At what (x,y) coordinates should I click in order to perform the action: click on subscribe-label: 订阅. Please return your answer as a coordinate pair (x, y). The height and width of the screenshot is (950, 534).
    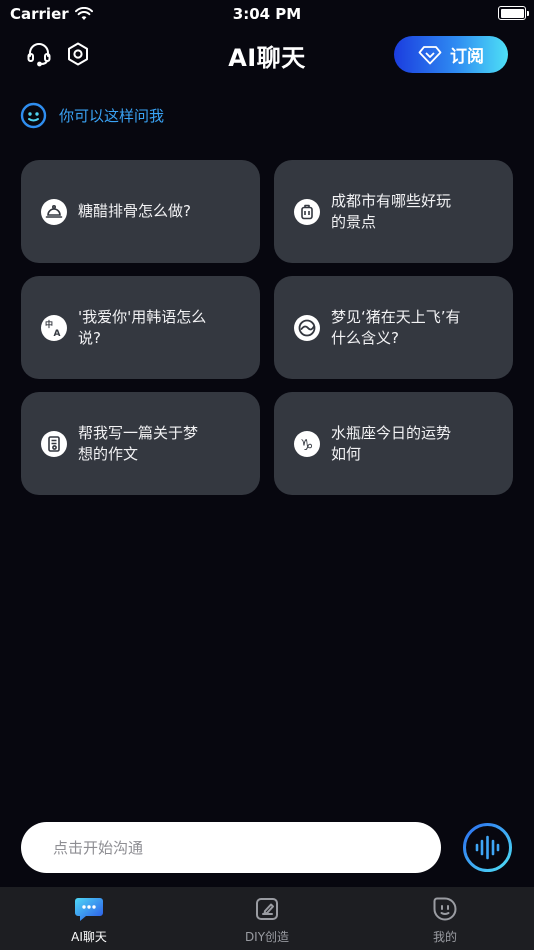
    Looking at the image, I should click on (467, 57).